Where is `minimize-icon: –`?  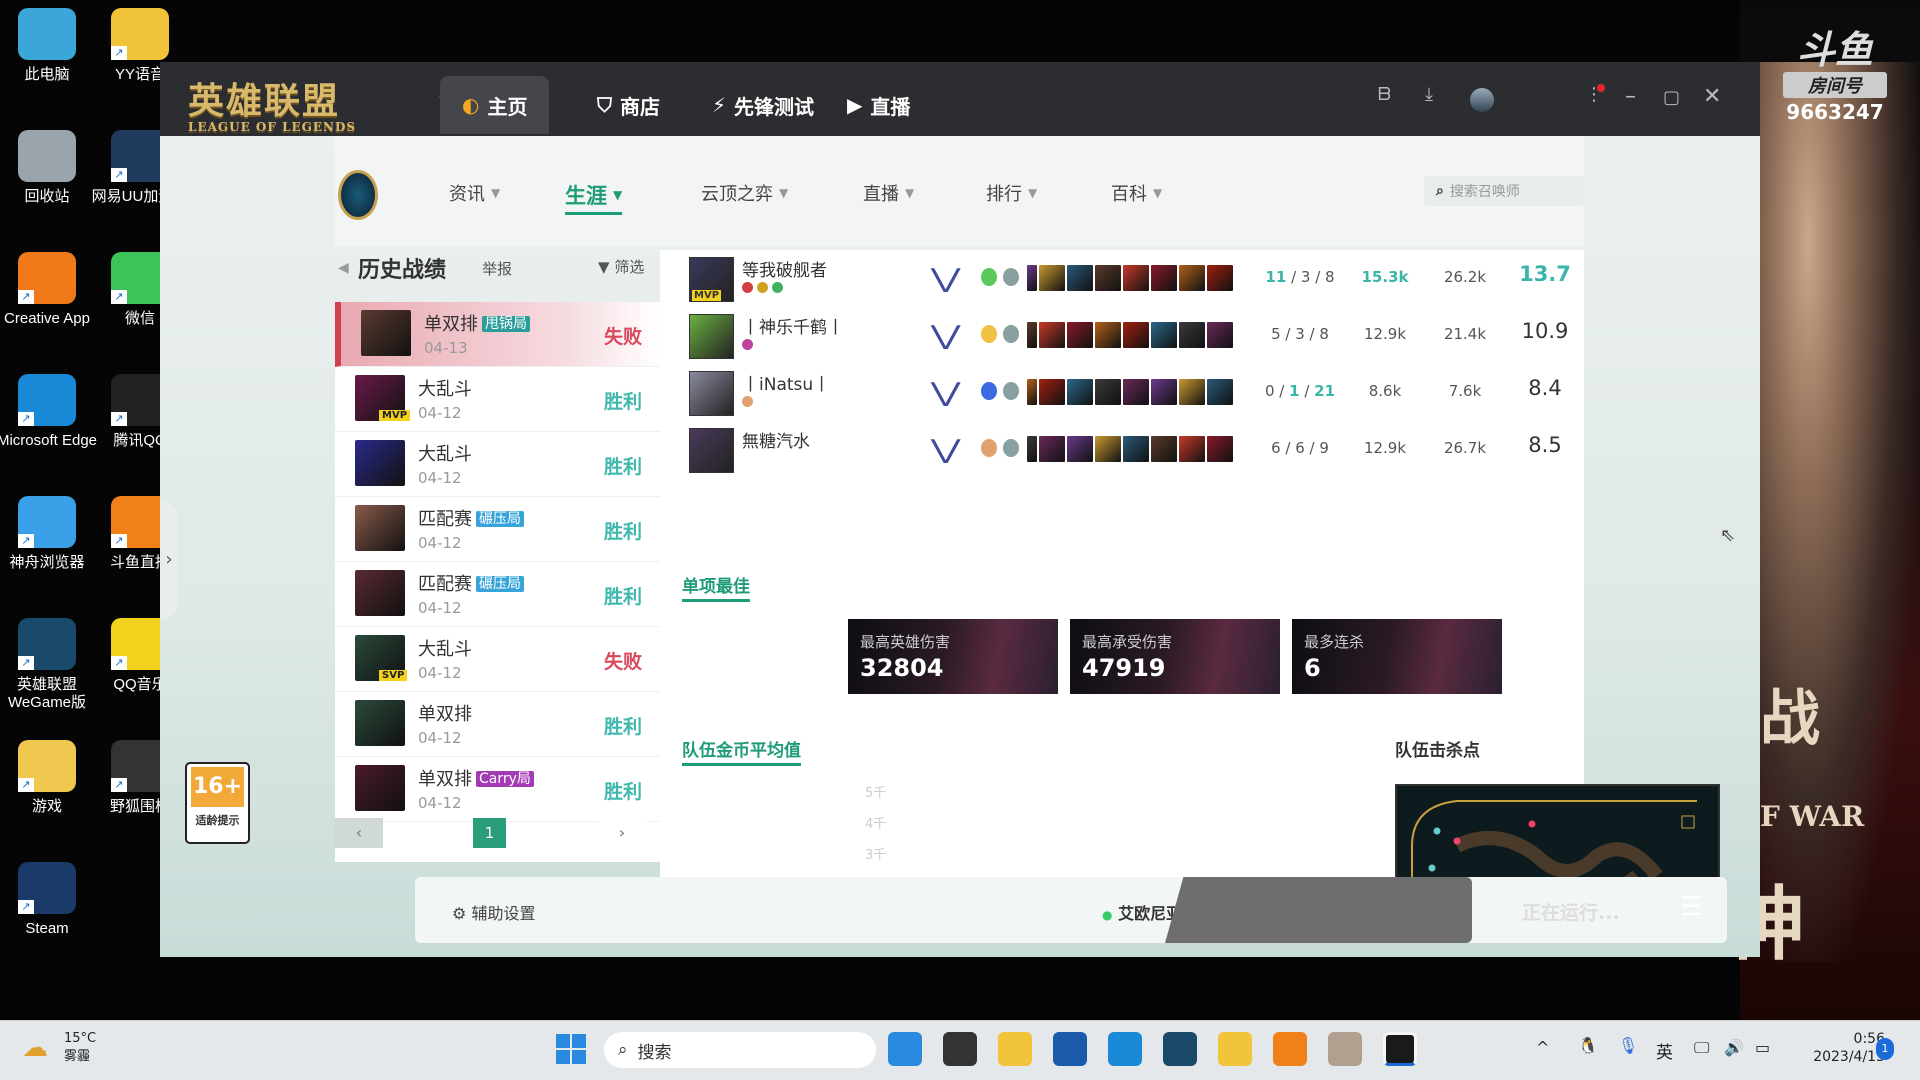
minimize-icon: – is located at coordinates (1630, 96).